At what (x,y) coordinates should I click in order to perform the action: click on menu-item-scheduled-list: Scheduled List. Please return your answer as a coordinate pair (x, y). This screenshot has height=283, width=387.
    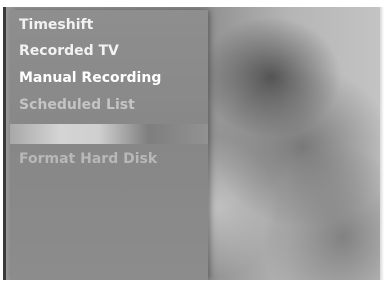
    Looking at the image, I should click on (111, 105).